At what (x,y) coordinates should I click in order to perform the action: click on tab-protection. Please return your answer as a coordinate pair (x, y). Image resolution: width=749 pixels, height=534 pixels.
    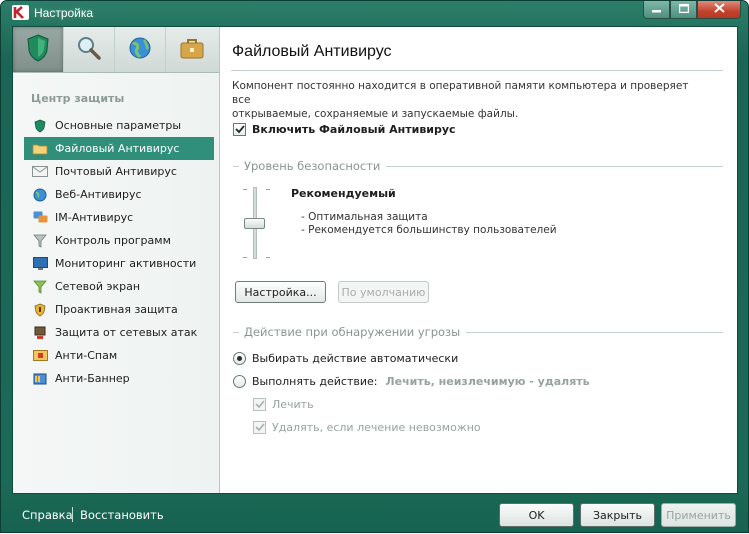
    Looking at the image, I should click on (38, 49).